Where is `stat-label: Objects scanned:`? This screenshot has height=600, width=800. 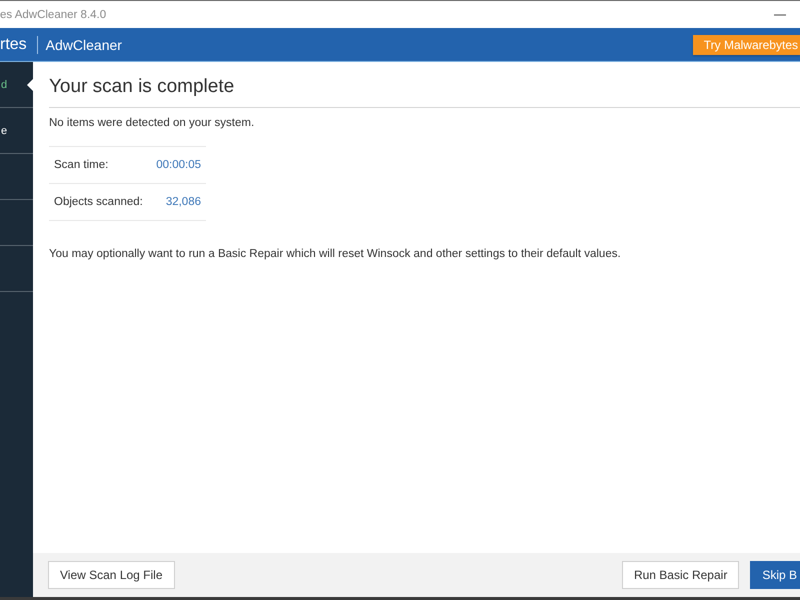 stat-label: Objects scanned: is located at coordinates (98, 202).